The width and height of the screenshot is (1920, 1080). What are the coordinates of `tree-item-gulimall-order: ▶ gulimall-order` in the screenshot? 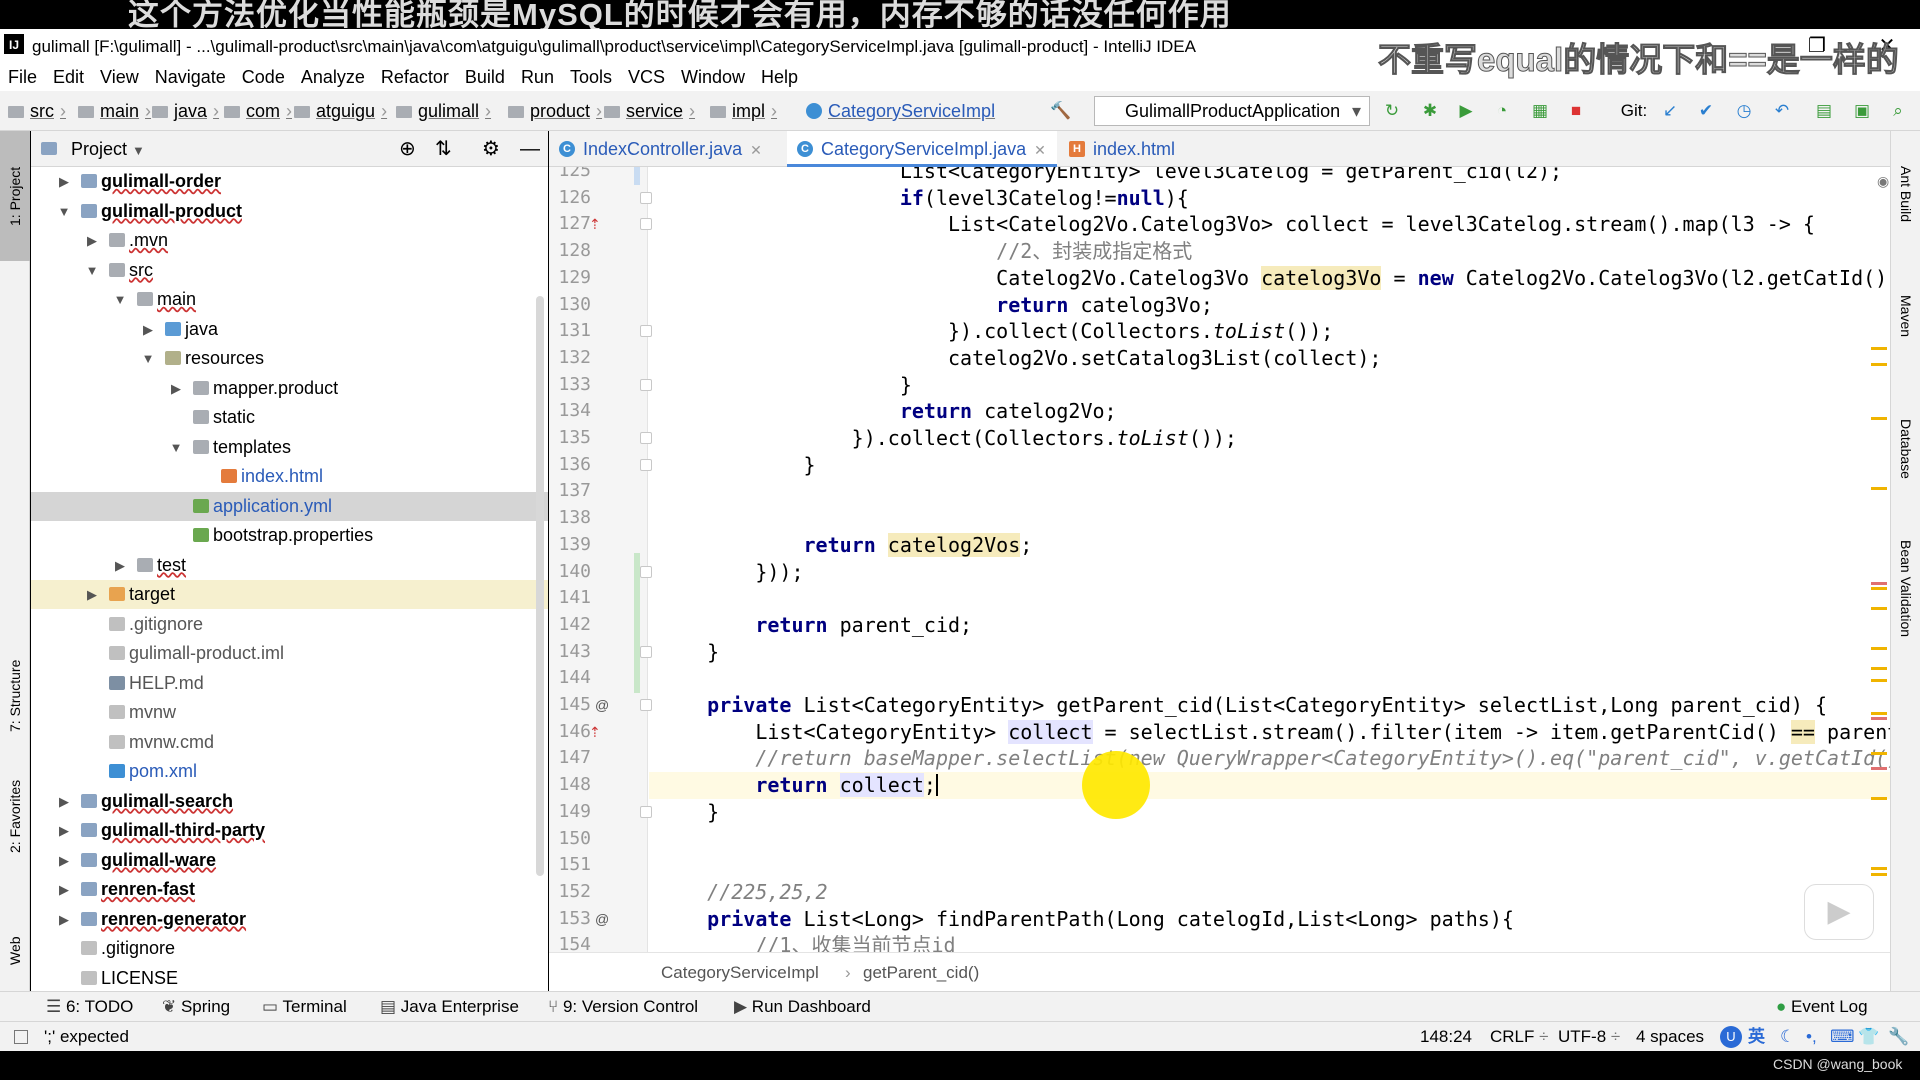 It's located at (289, 181).